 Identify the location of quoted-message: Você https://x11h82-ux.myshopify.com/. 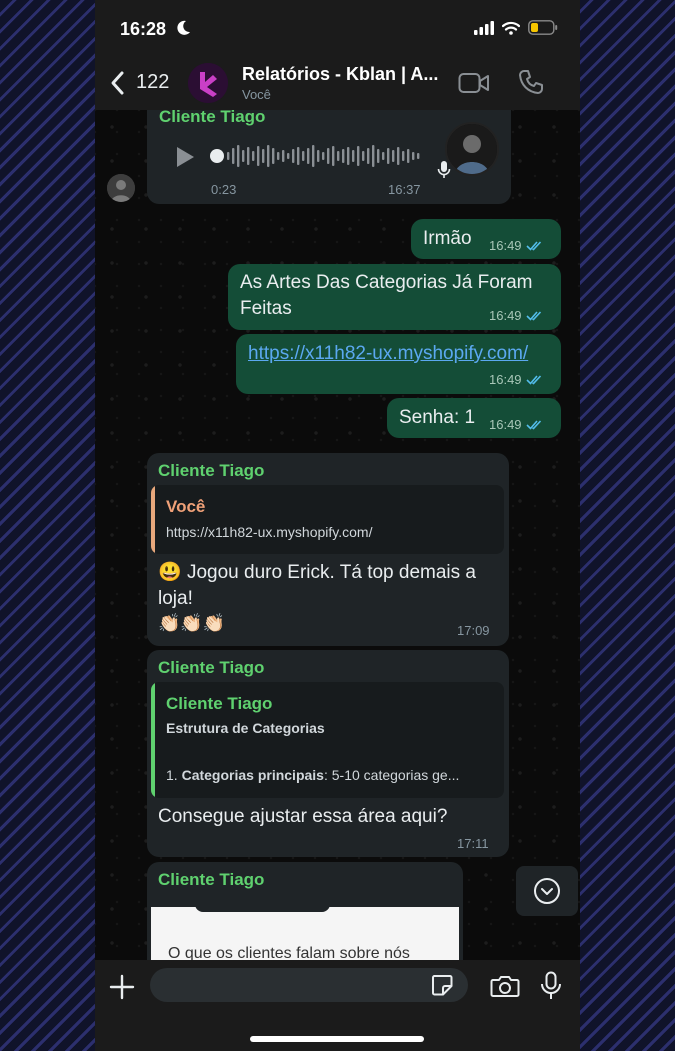
(327, 519).